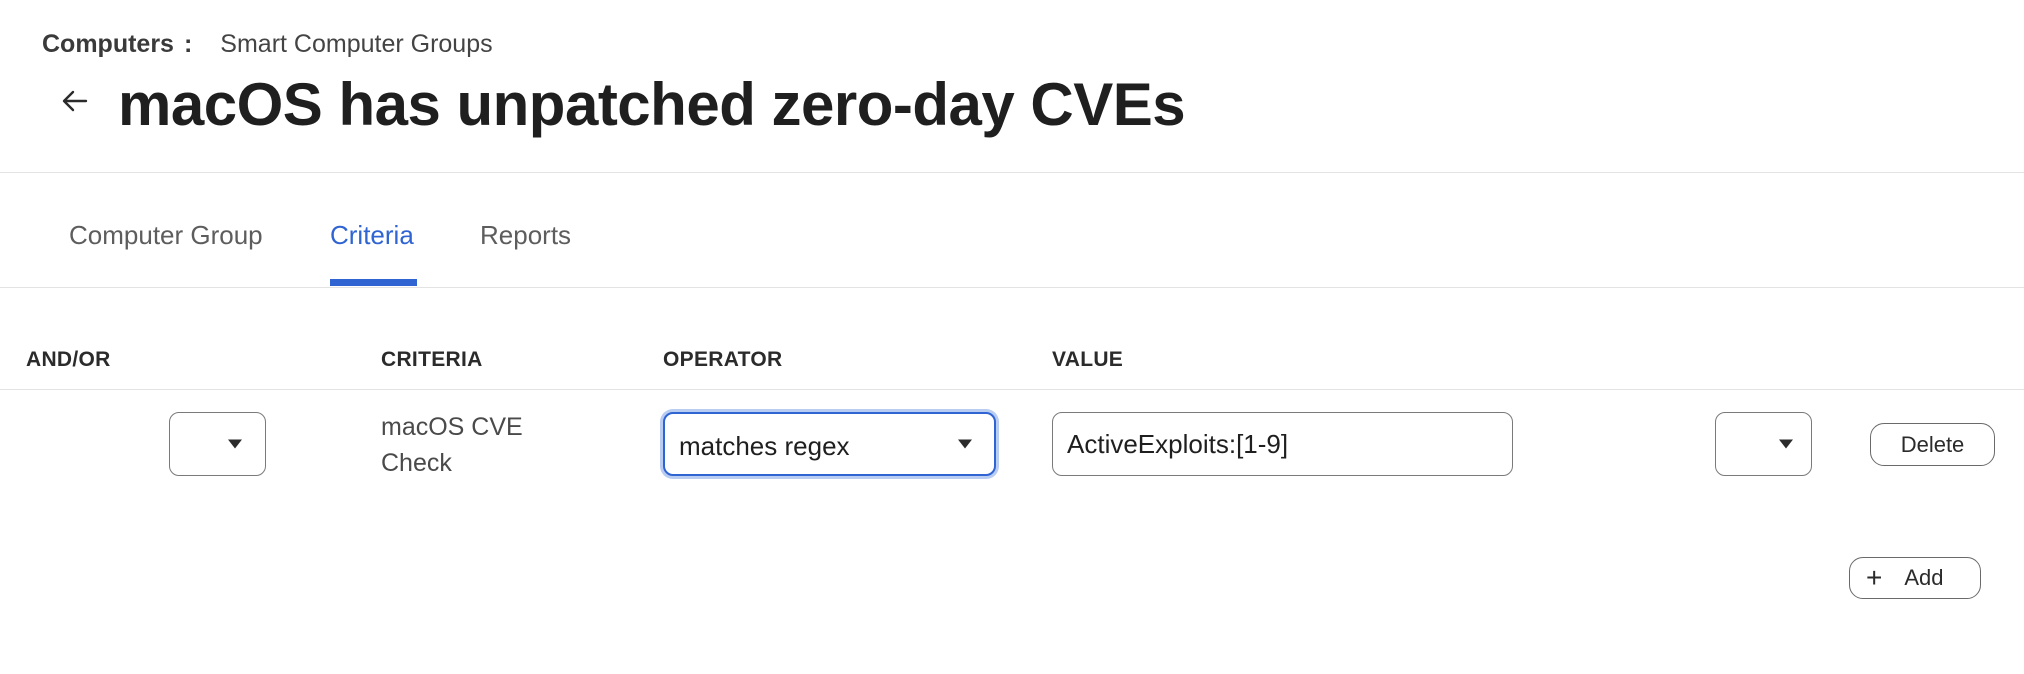 The height and width of the screenshot is (674, 2024). I want to click on operator-select: matches regex, so click(829, 444).